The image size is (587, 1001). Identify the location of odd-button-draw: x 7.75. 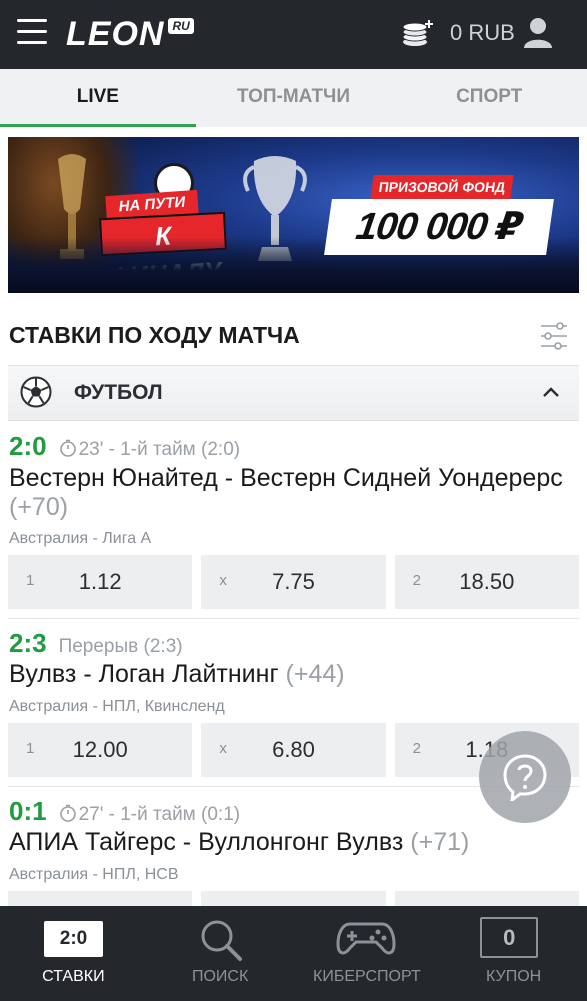
(293, 582).